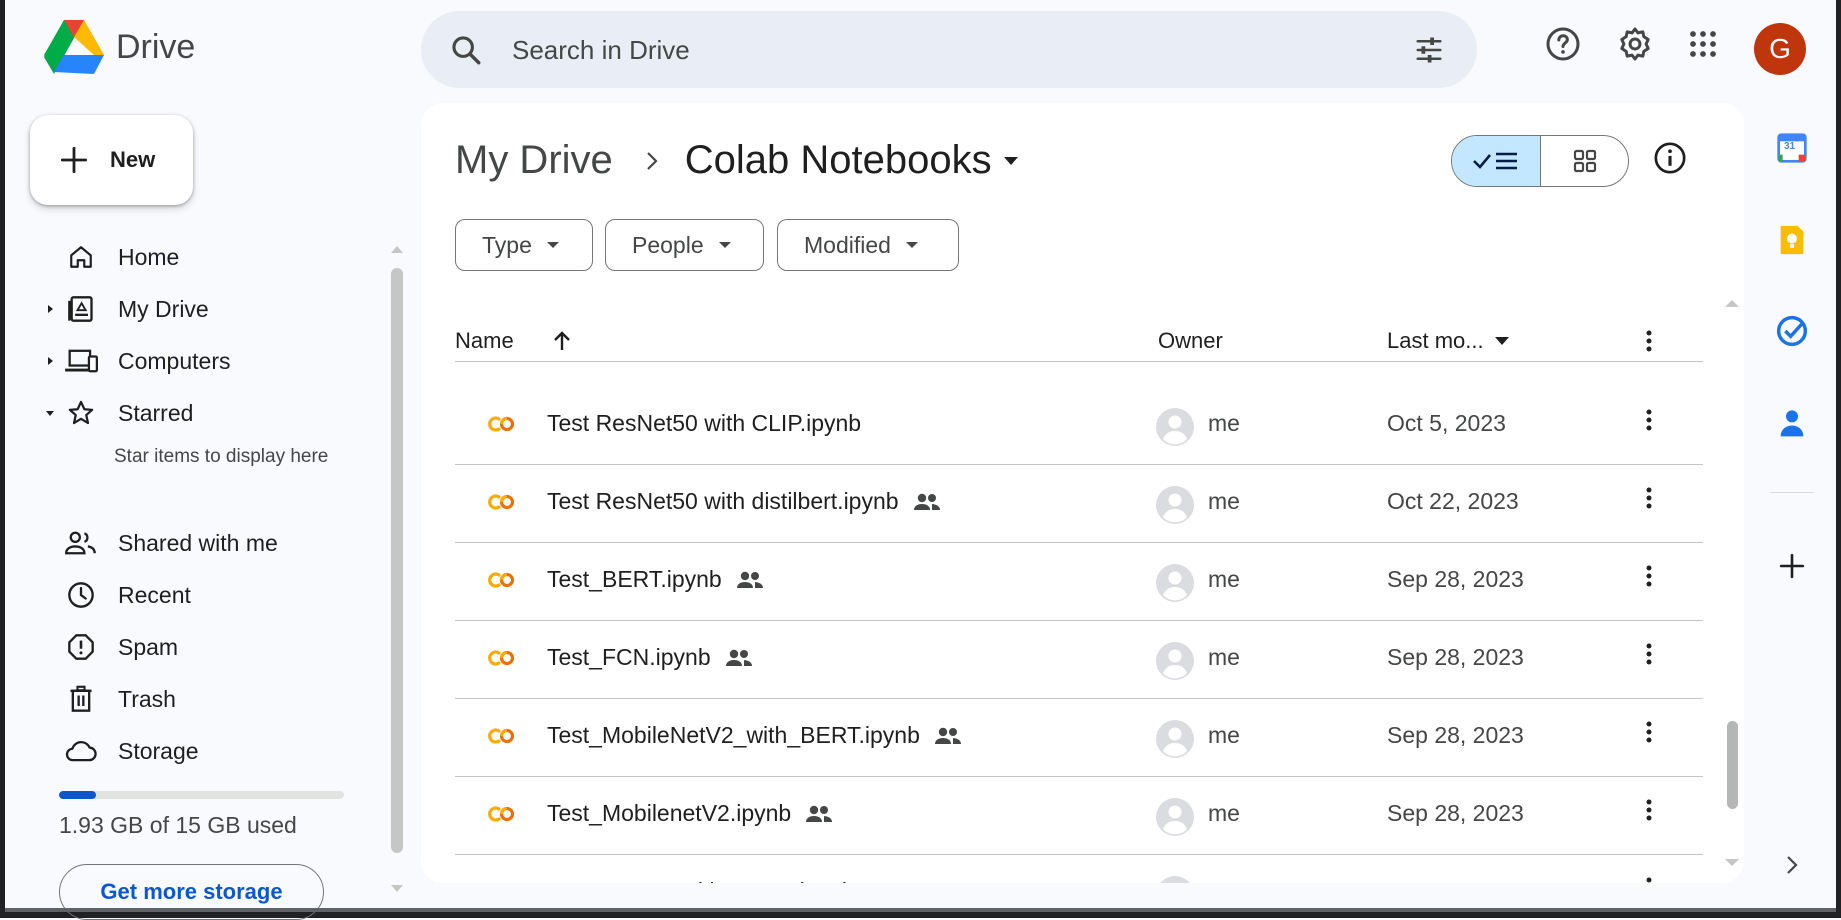  I want to click on sidebar-item-computers: Computers, so click(210, 361).